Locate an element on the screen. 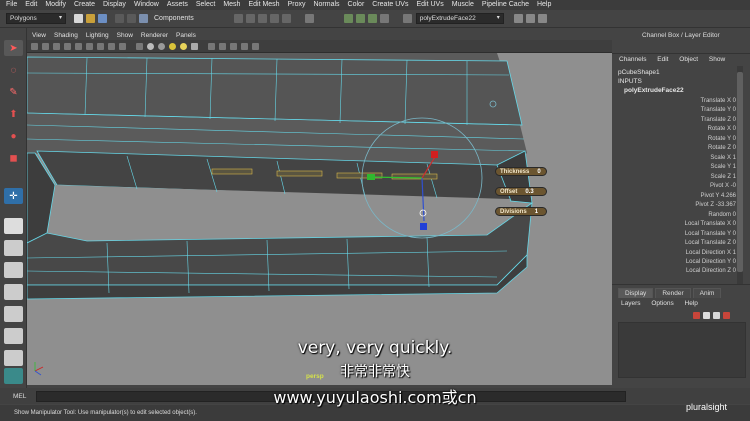  select-by-hierarchy-icon is located at coordinates (119, 18).